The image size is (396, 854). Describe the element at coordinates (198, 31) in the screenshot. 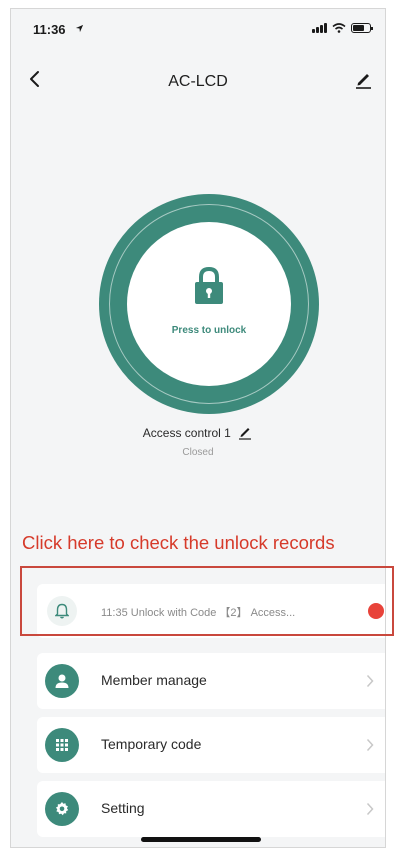

I see `status-bar: 11:36` at that location.